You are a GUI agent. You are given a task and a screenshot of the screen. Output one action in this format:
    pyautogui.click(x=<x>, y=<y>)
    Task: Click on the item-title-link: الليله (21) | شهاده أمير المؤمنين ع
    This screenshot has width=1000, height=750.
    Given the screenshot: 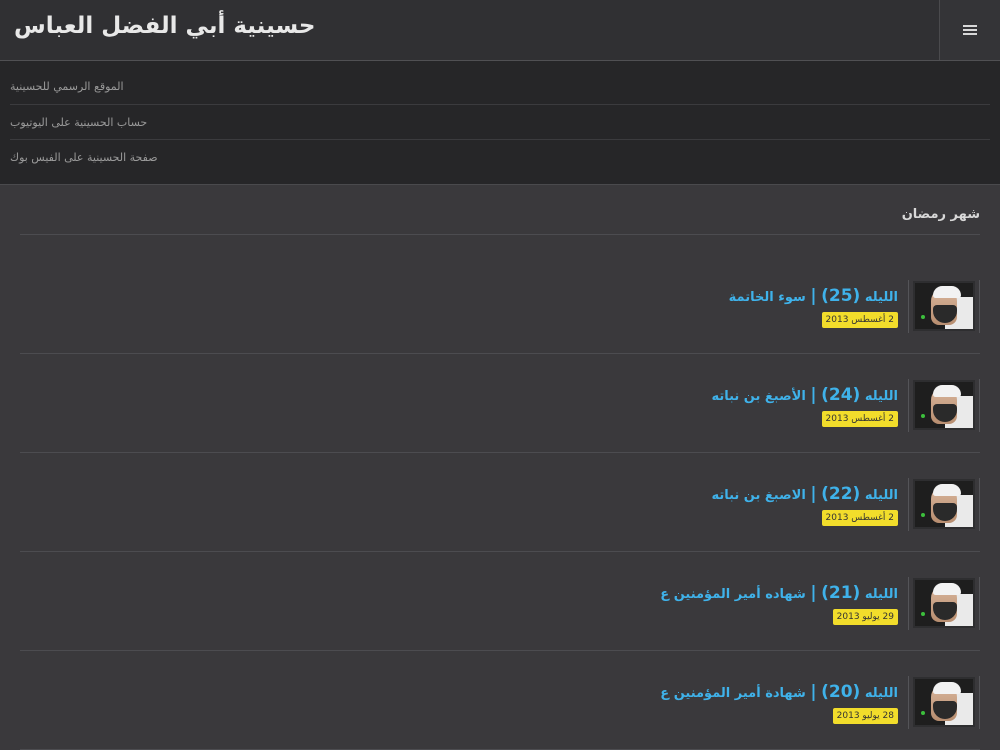 What is the action you would take?
    pyautogui.click(x=779, y=593)
    